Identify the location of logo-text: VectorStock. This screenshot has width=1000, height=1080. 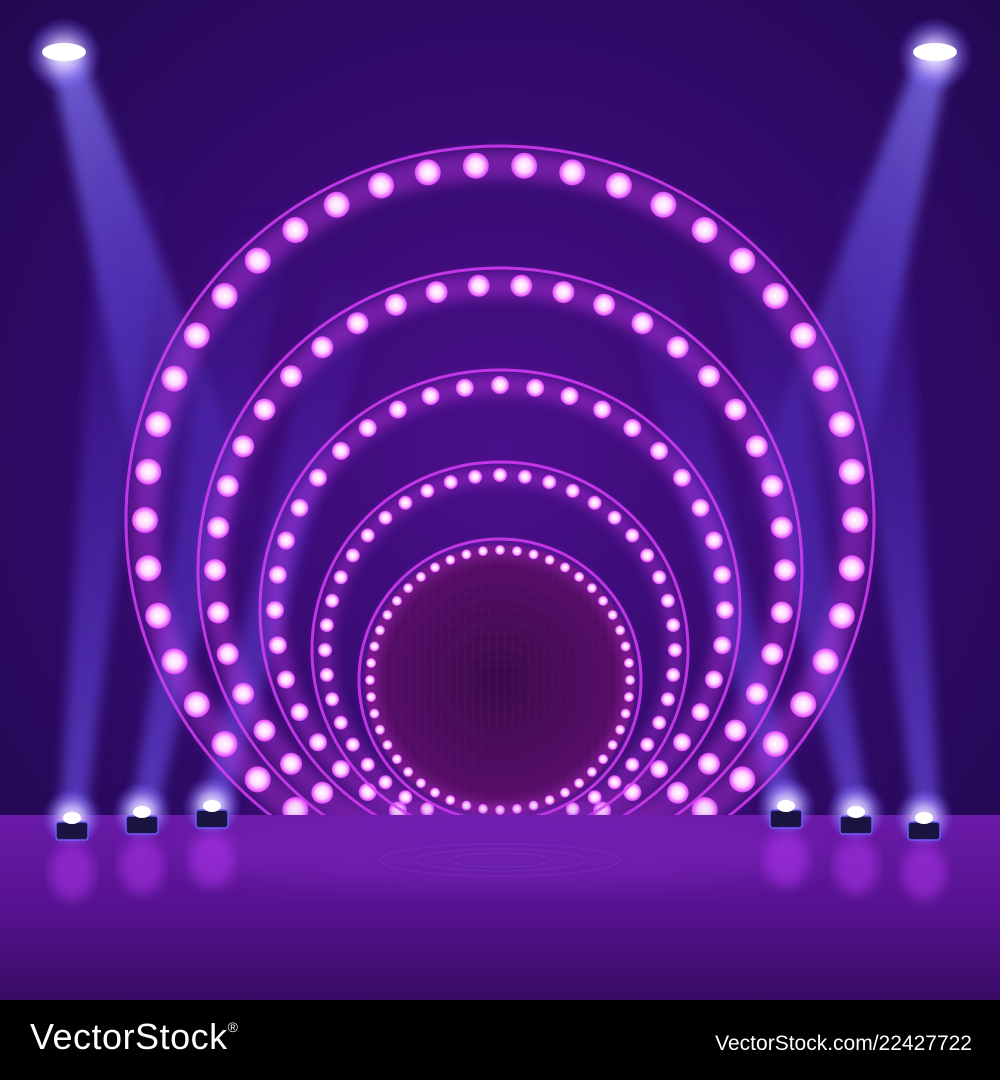
(129, 1036).